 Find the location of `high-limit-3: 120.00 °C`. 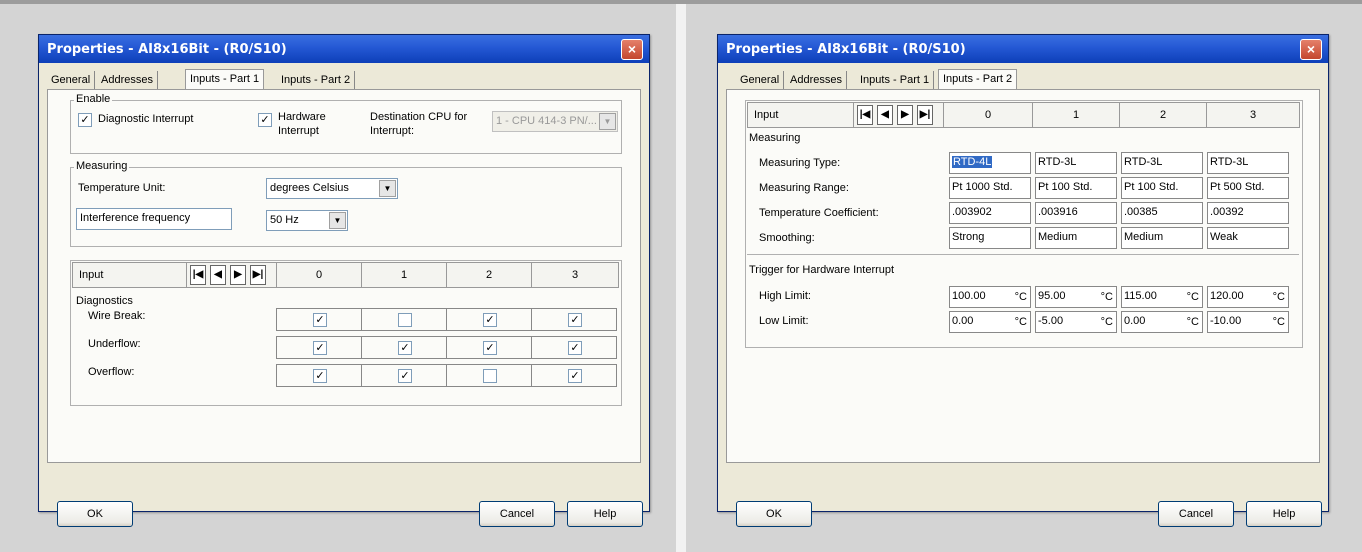

high-limit-3: 120.00 °C is located at coordinates (1248, 297).